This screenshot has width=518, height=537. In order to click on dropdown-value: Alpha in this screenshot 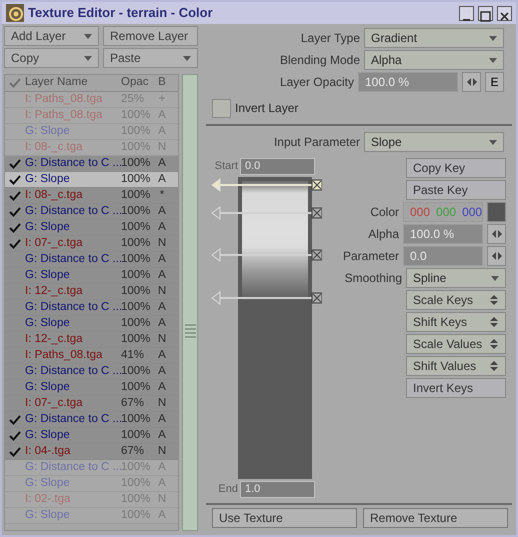, I will do `click(386, 60)`.